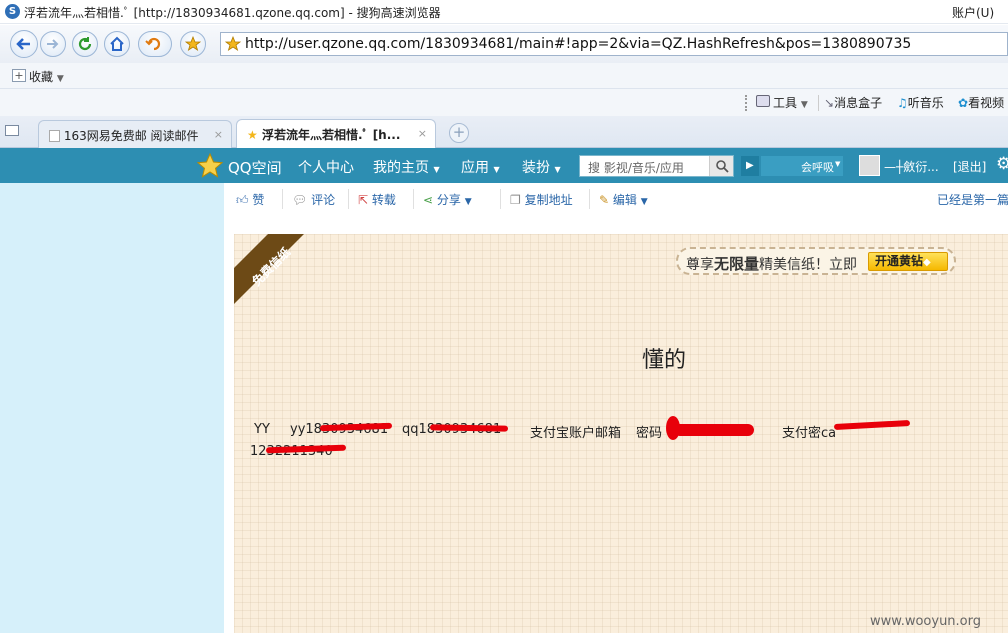 The image size is (1008, 633). Describe the element at coordinates (858, 103) in the screenshot. I see `message-box-label: 消息盒子` at that location.